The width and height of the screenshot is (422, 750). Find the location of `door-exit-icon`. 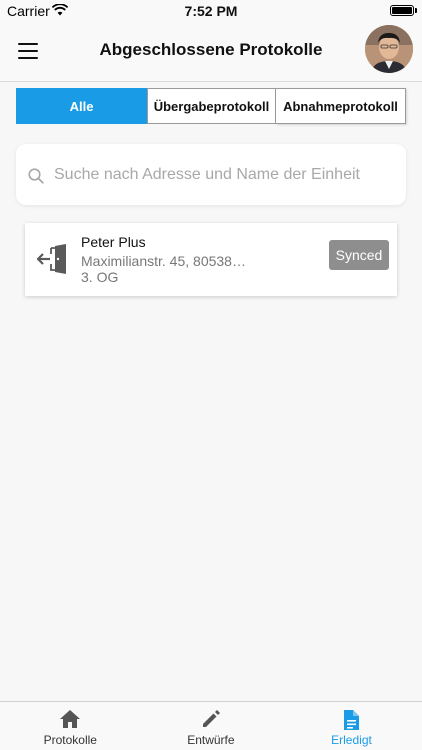

door-exit-icon is located at coordinates (52, 261).